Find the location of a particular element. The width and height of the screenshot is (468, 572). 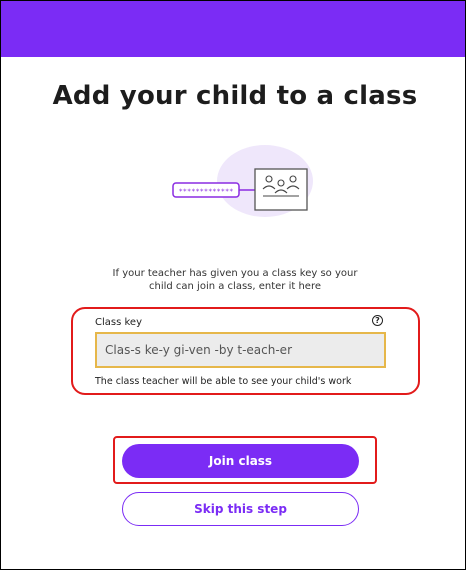

class-key-label: Class key is located at coordinates (118, 322).